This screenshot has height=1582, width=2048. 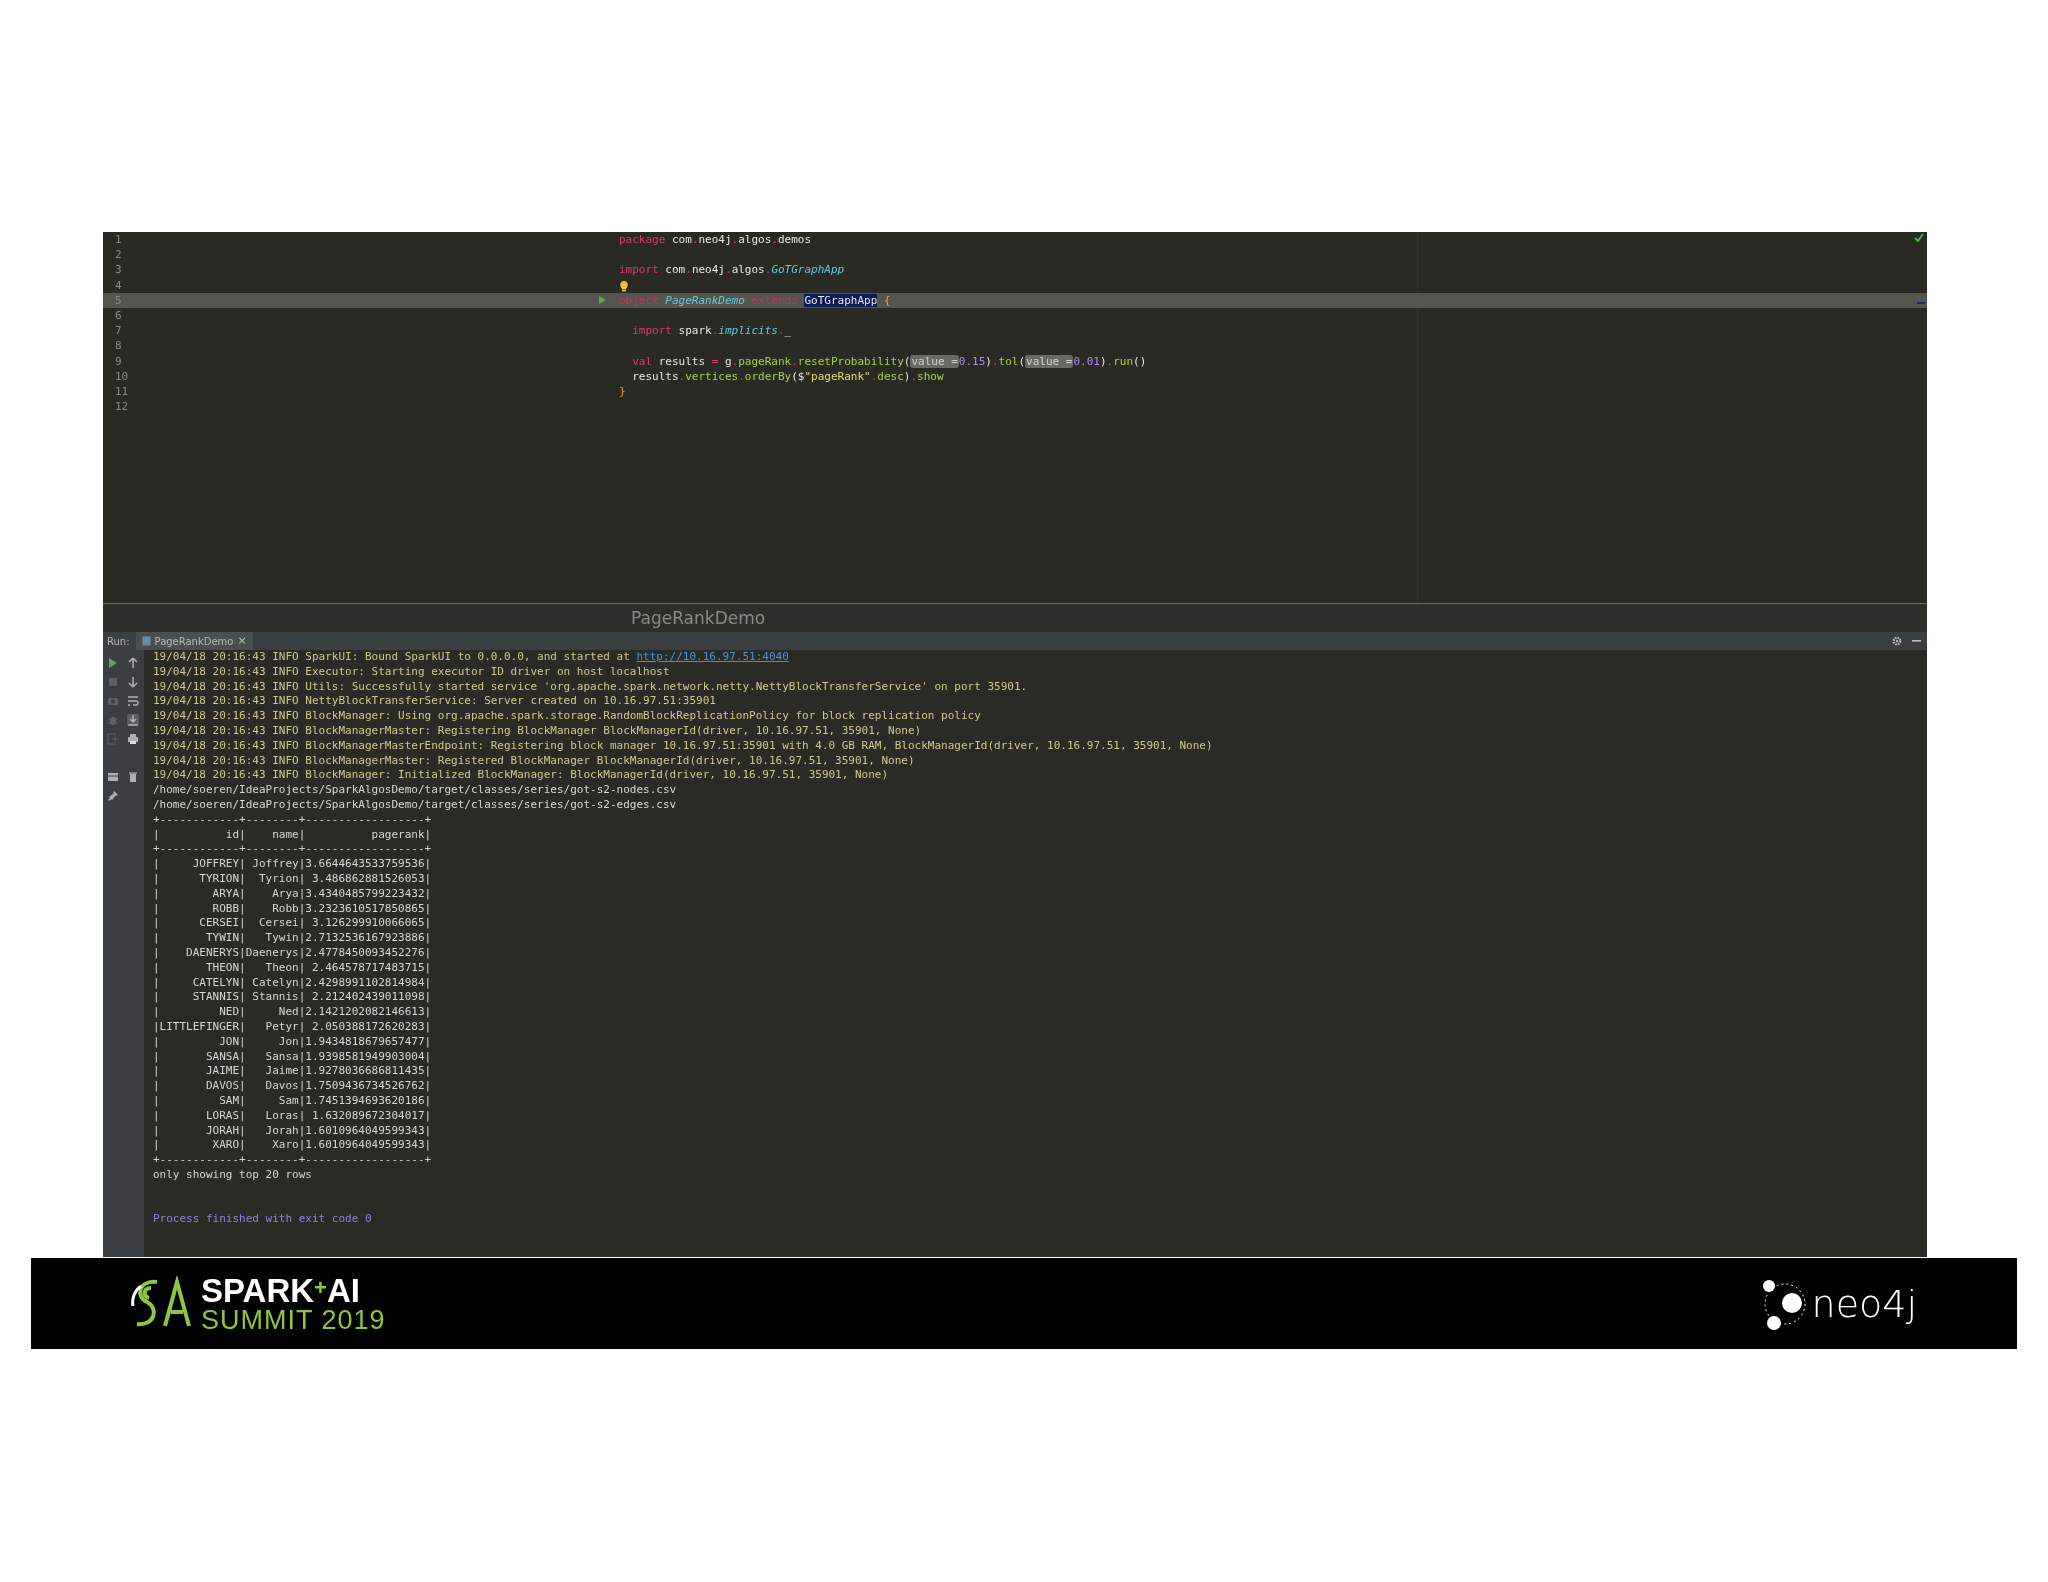 What do you see at coordinates (591, 687) in the screenshot?
I see `console-line: 19/04/18 20:16:43 INFO Utils: Successfully started service 'org.apache.spark.network.netty.NettyBlockTransferService' on port 35901.` at bounding box center [591, 687].